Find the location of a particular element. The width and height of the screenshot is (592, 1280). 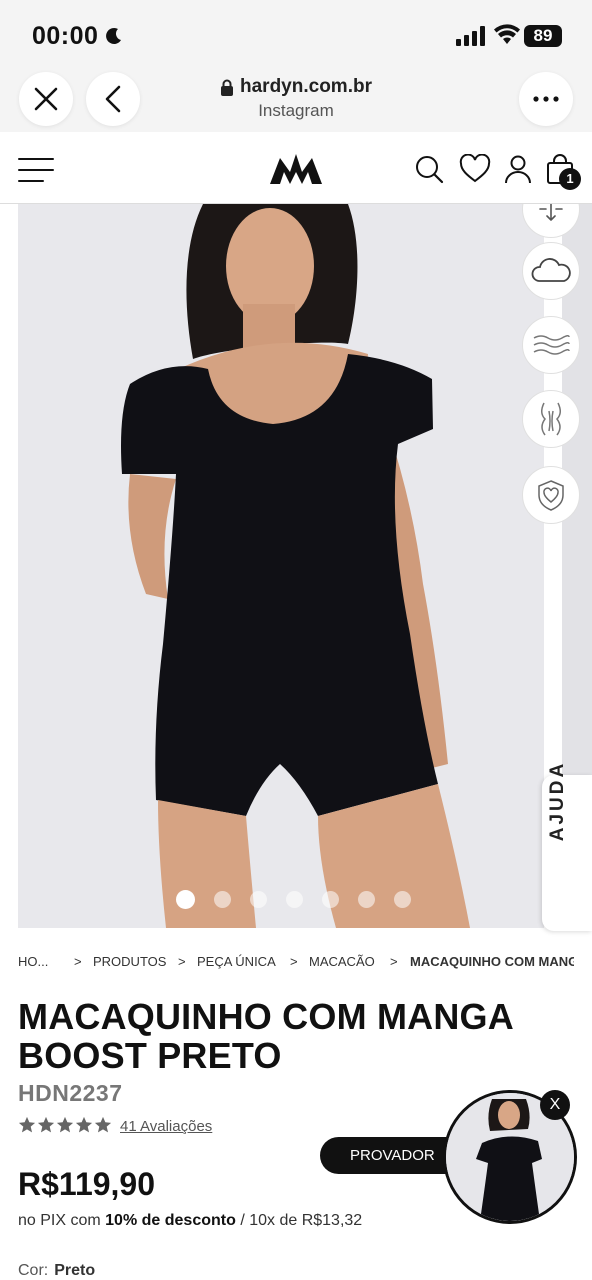

heart-icon is located at coordinates (475, 169).